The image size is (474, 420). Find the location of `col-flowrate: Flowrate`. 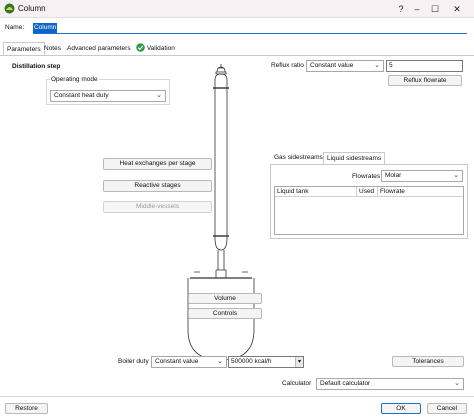

col-flowrate: Flowrate is located at coordinates (420, 191).